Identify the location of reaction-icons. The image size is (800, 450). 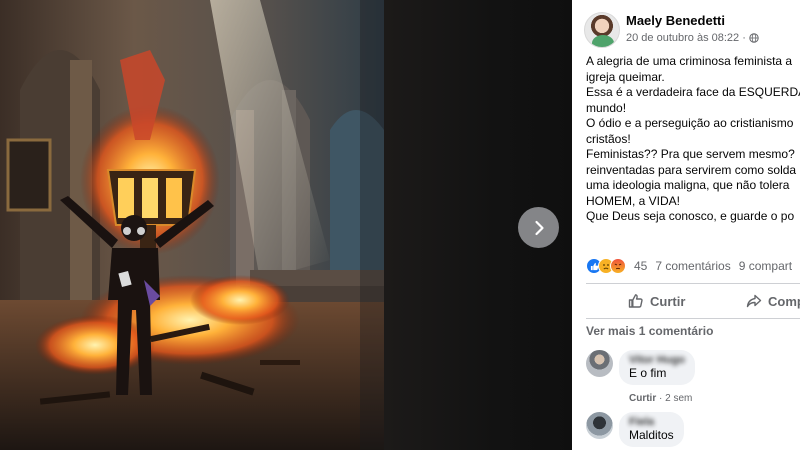
(606, 266).